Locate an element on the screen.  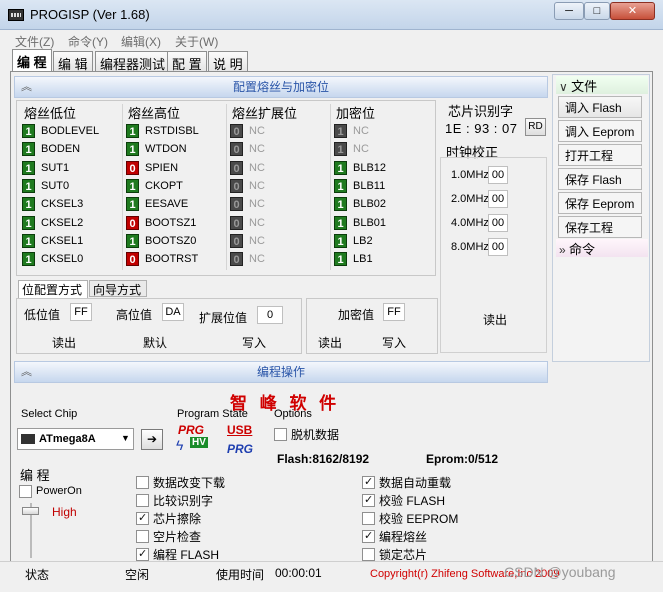
title-bar: PROGISP (Ver 1.68) ─ □ ✕ is located at coordinates (331, 15).